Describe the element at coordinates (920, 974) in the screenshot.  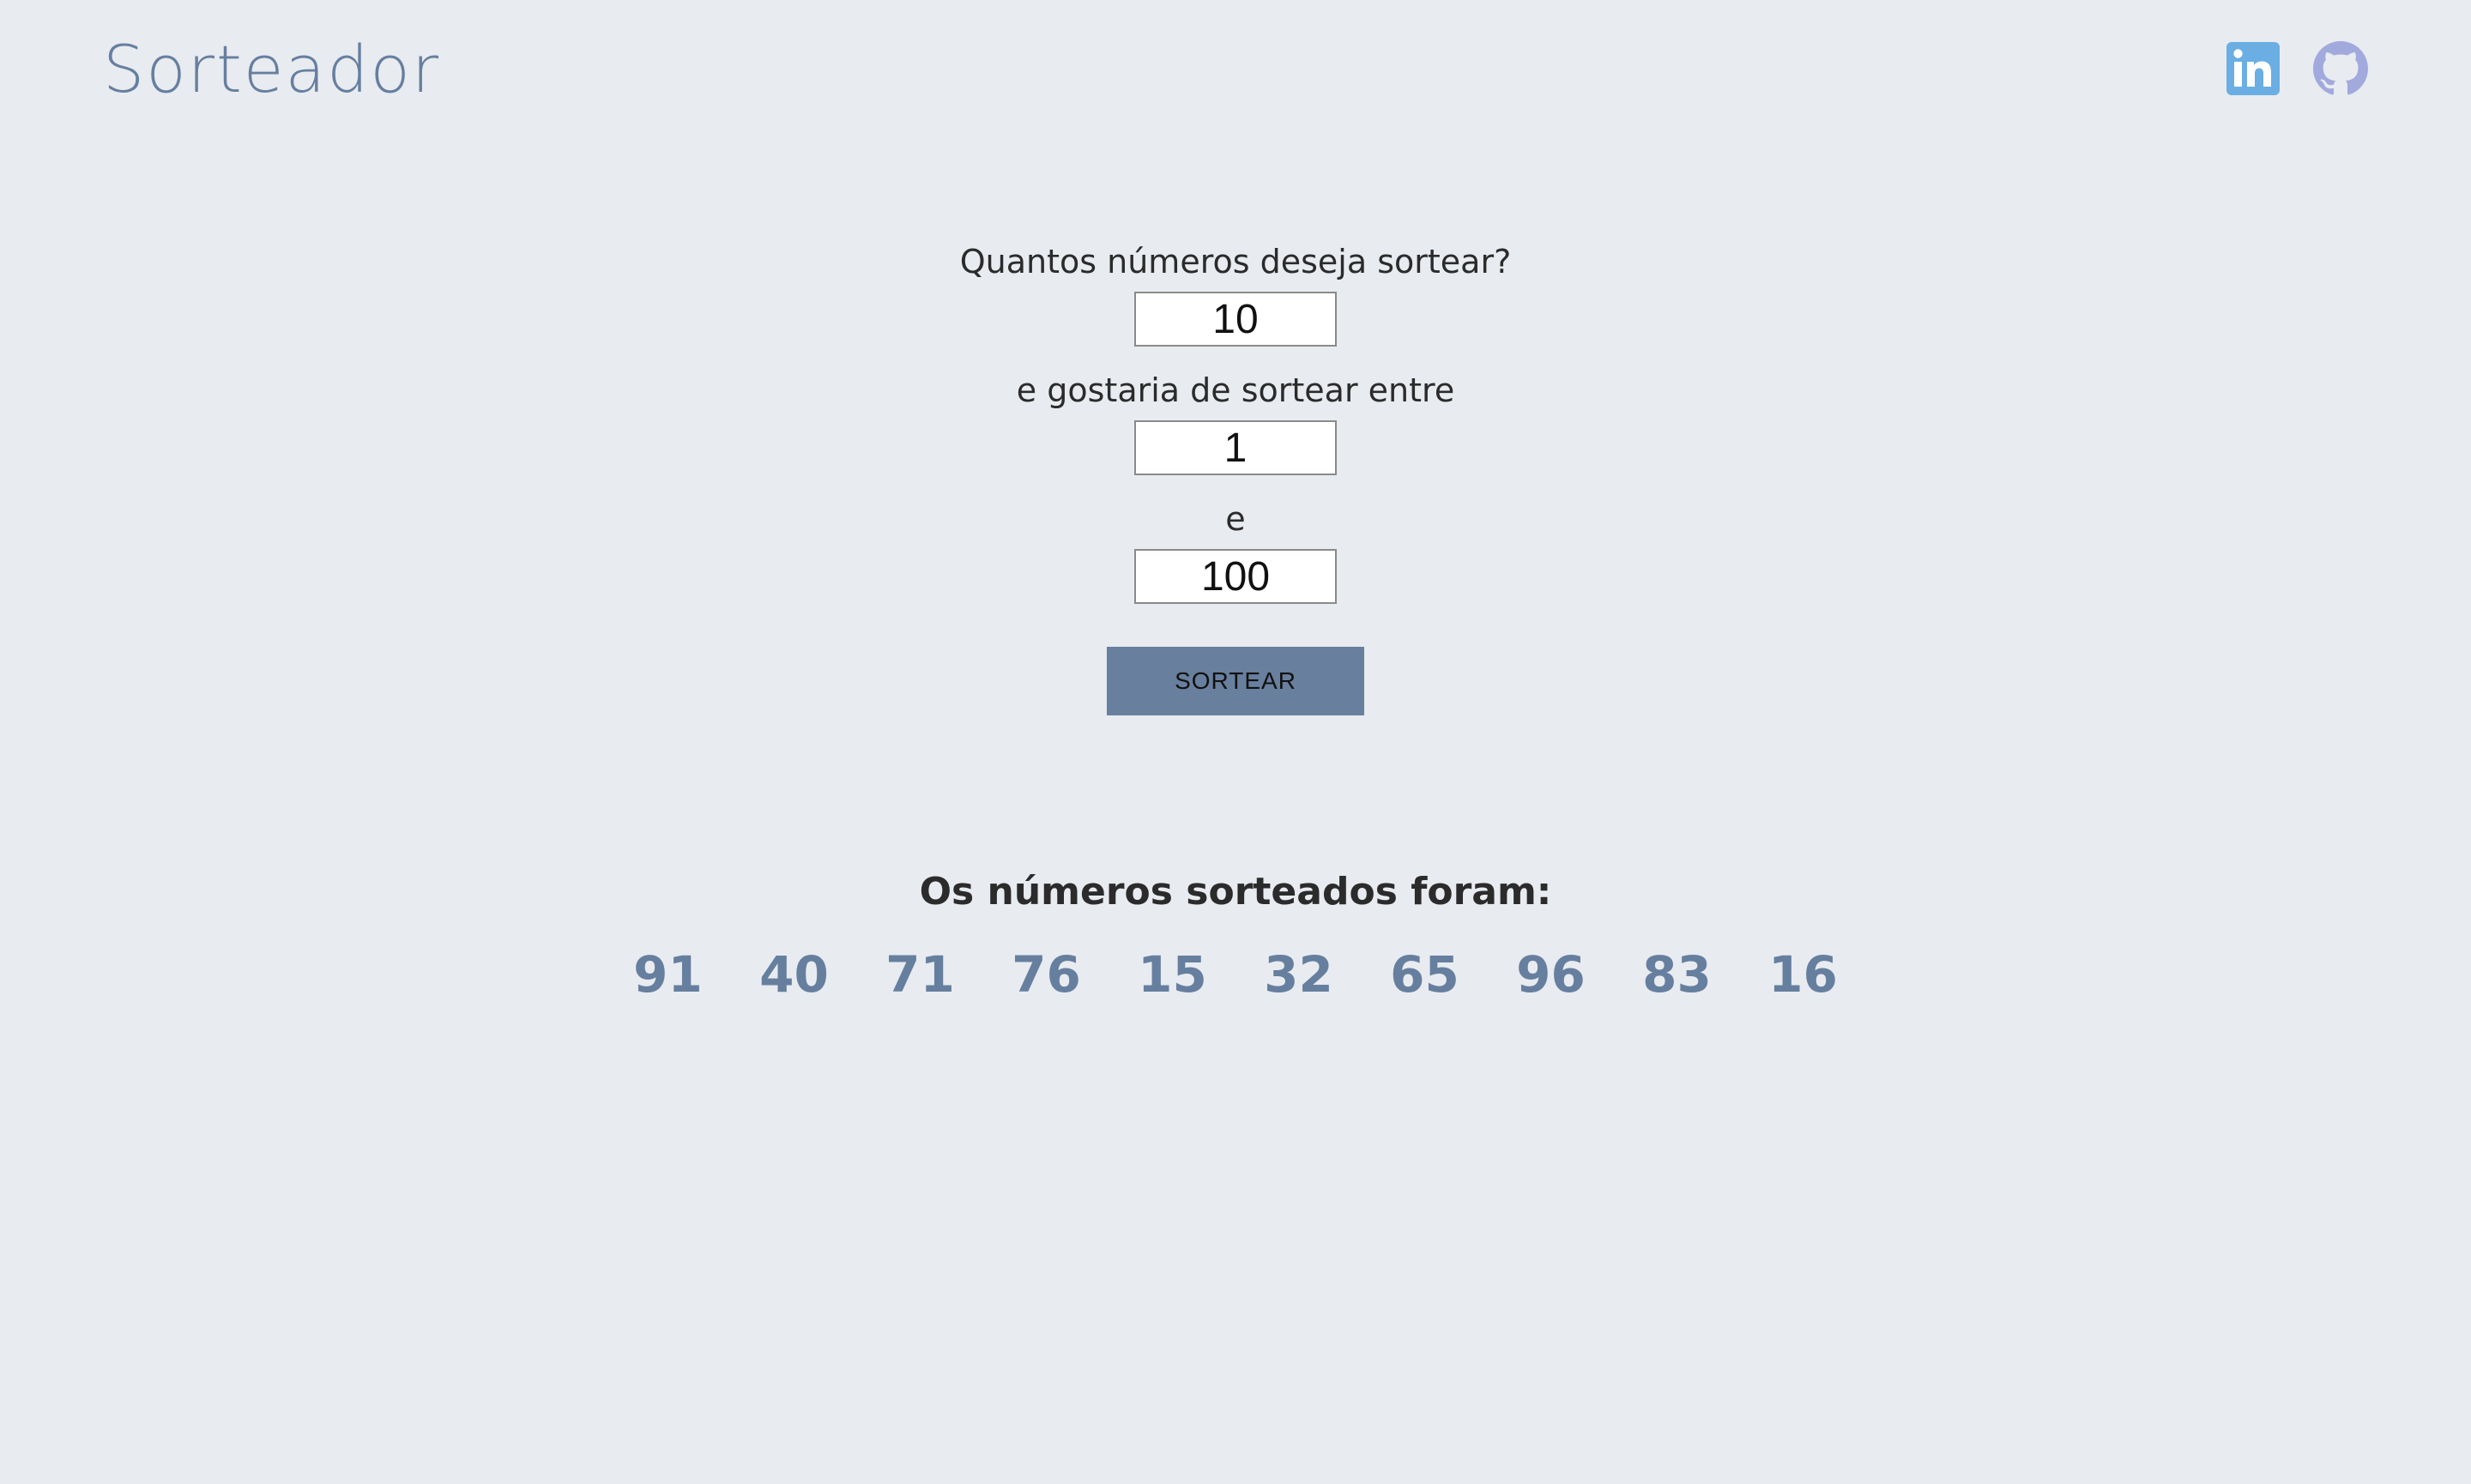
I see `drawn-number: 71` at that location.